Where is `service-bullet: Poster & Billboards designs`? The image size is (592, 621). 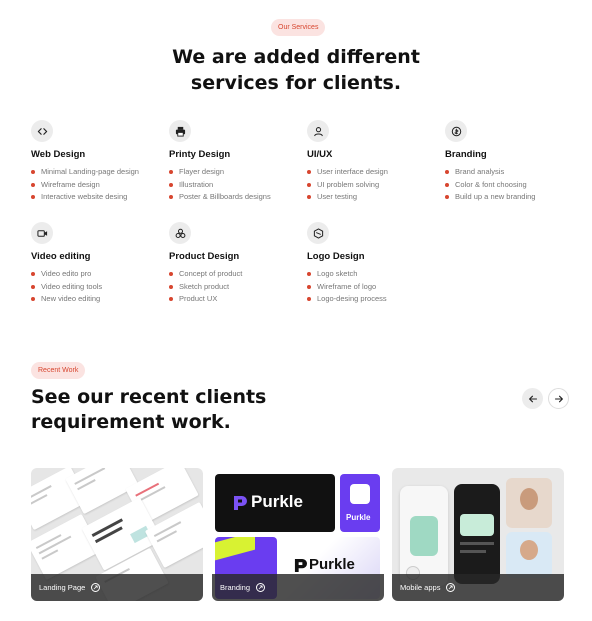
service-bullet: Poster & Billboards designs is located at coordinates (239, 197).